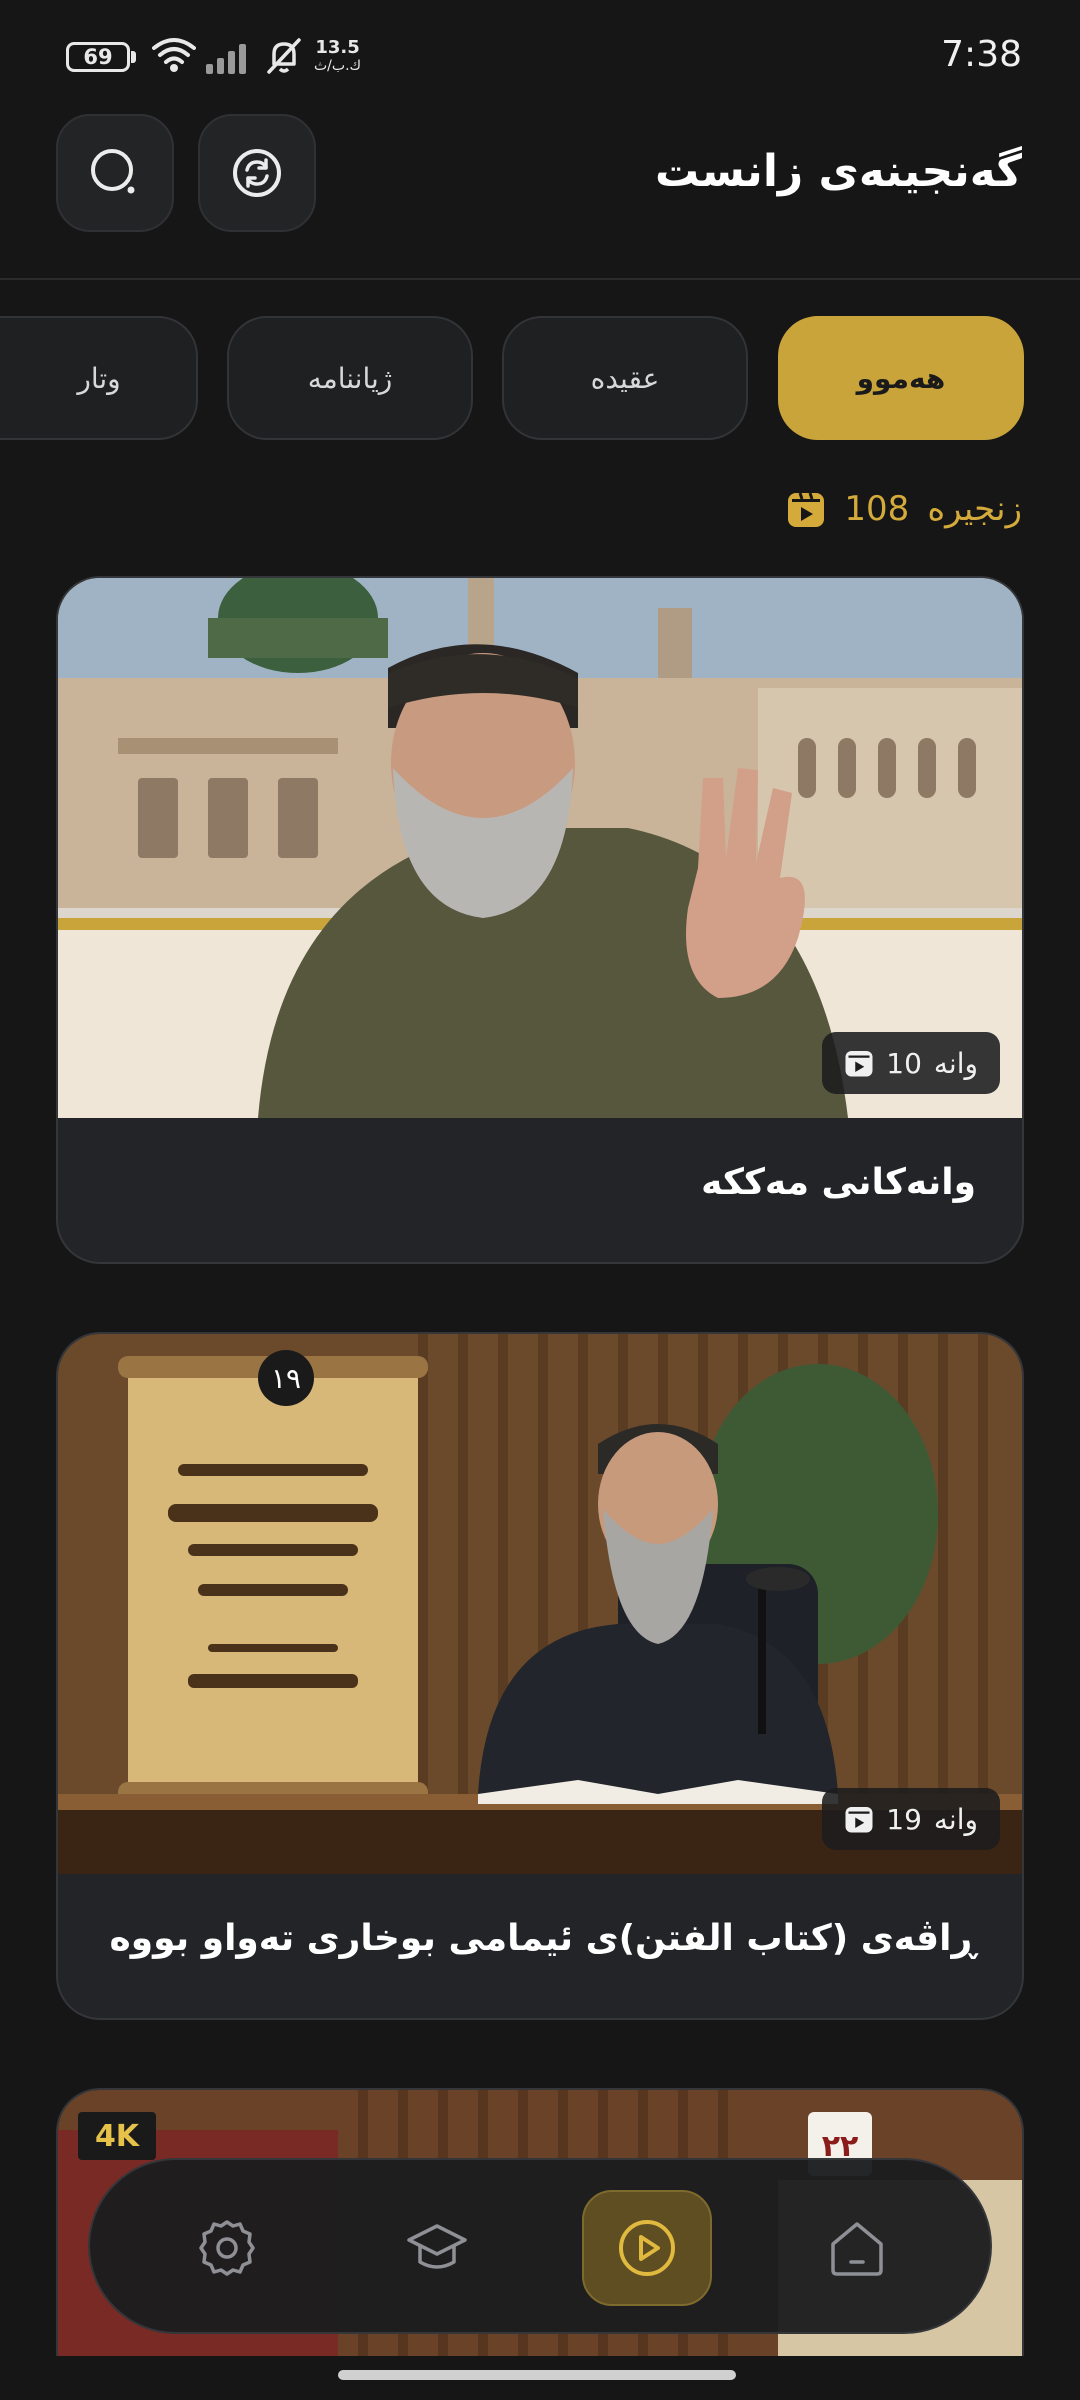 This screenshot has height=2400, width=1080. I want to click on nav-courses, so click(437, 2248).